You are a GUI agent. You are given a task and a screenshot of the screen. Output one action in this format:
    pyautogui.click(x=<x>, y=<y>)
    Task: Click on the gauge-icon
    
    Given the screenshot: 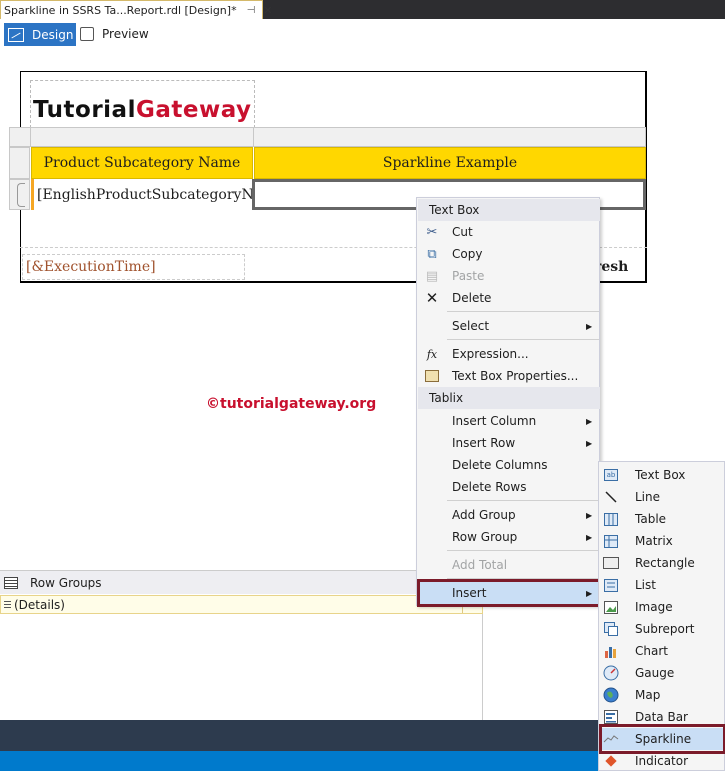 What is the action you would take?
    pyautogui.click(x=611, y=673)
    